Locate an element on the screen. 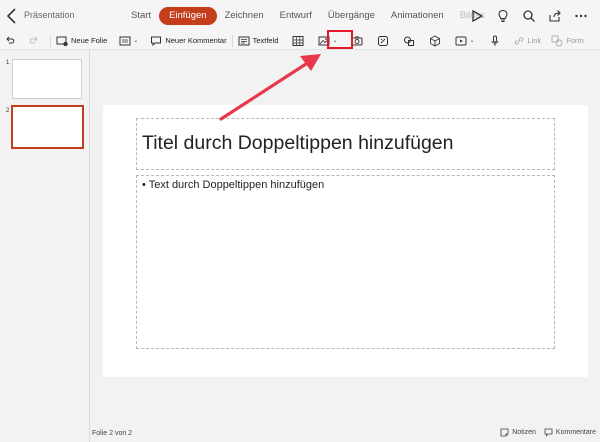  lightbulb-icon is located at coordinates (503, 16).